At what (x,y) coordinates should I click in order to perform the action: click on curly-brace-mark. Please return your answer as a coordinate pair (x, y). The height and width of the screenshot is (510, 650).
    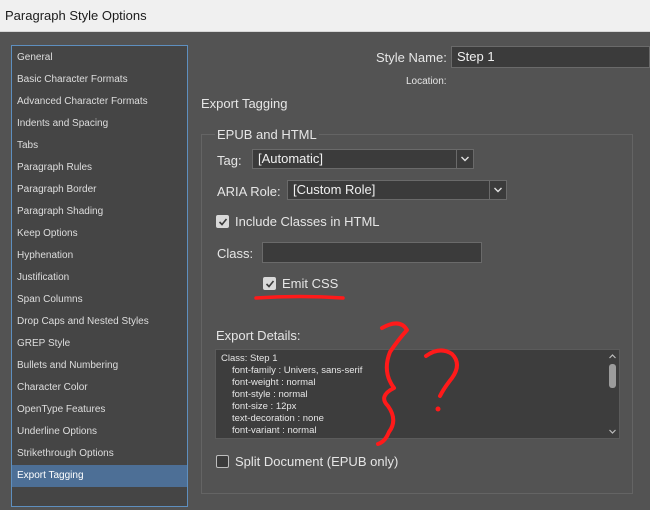
    Looking at the image, I should click on (392, 383).